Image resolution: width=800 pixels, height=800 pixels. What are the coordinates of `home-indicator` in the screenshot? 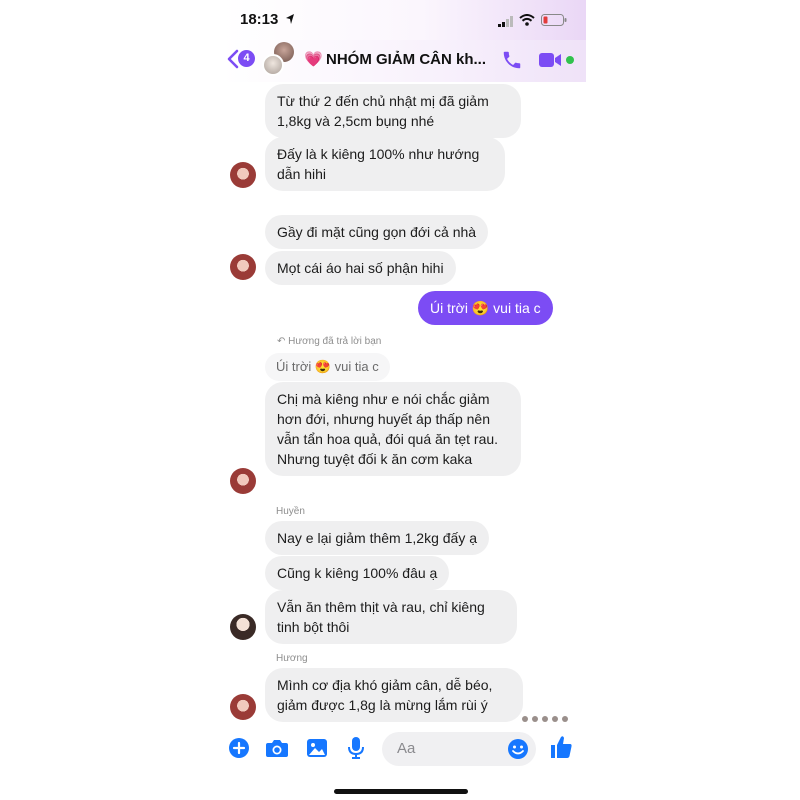 It's located at (401, 791).